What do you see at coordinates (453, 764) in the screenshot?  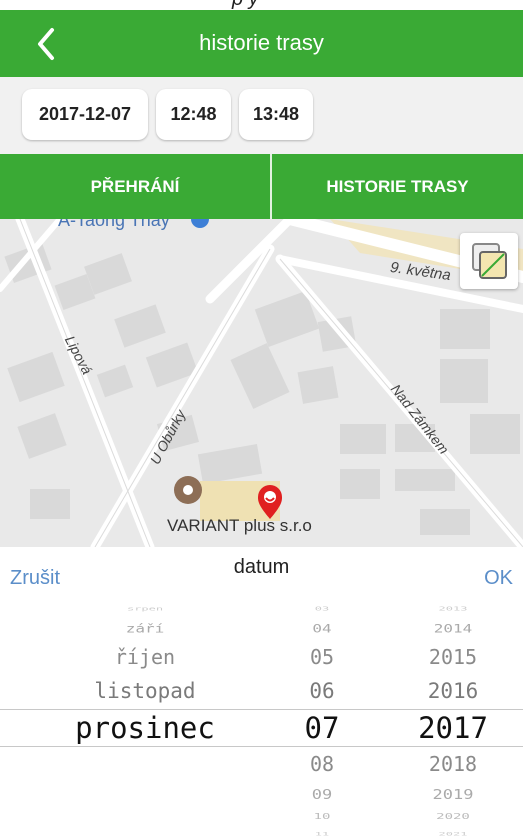 I see `year-option: 2018` at bounding box center [453, 764].